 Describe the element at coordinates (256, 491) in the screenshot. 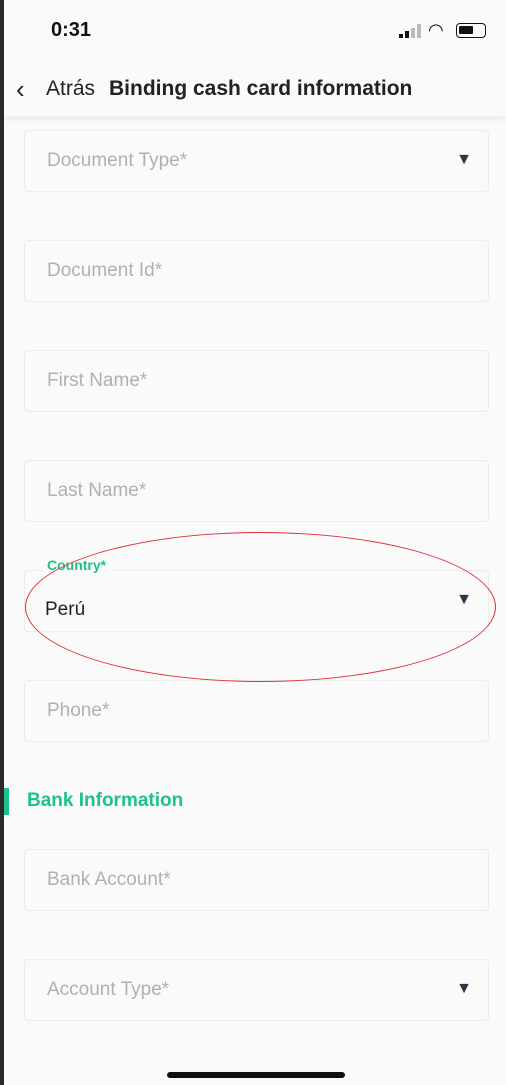

I see `last-name-input: Last Name*` at that location.